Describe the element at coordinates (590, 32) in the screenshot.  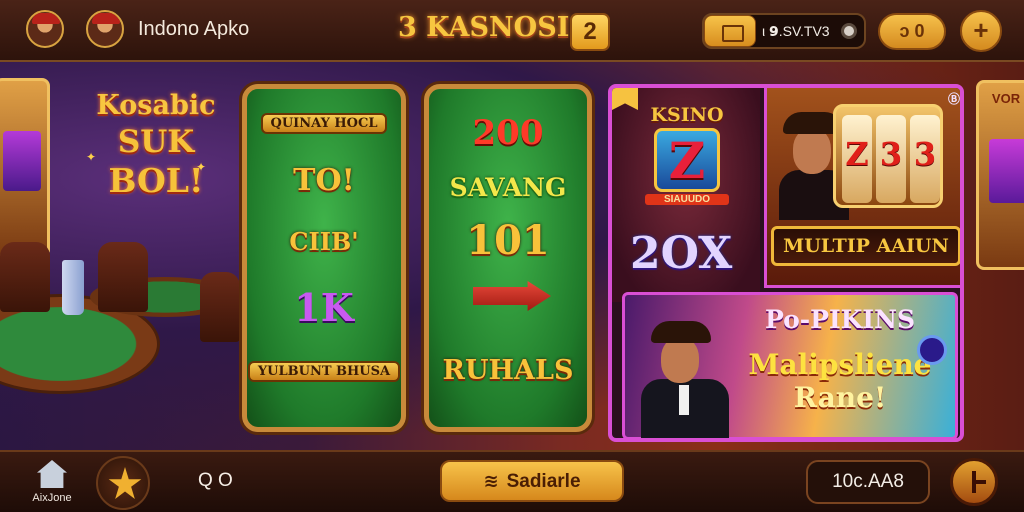
I see `brand-badge: 2` at that location.